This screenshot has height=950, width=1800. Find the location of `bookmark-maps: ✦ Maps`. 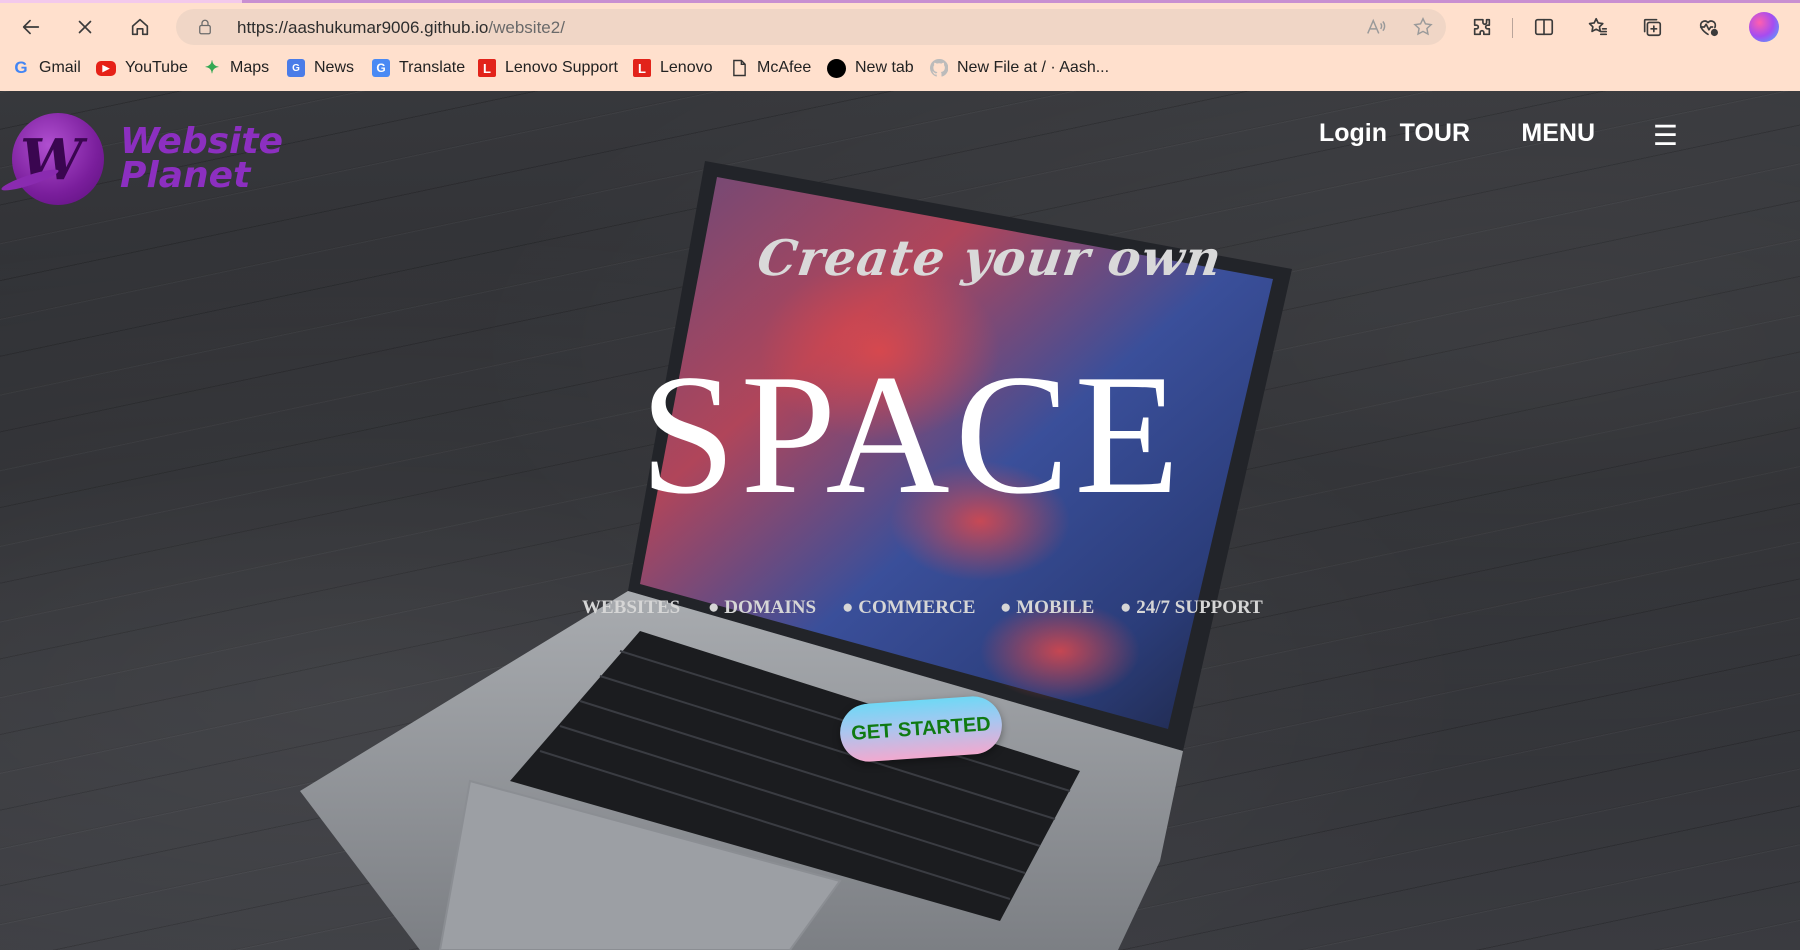

bookmark-maps: ✦ Maps is located at coordinates (236, 68).